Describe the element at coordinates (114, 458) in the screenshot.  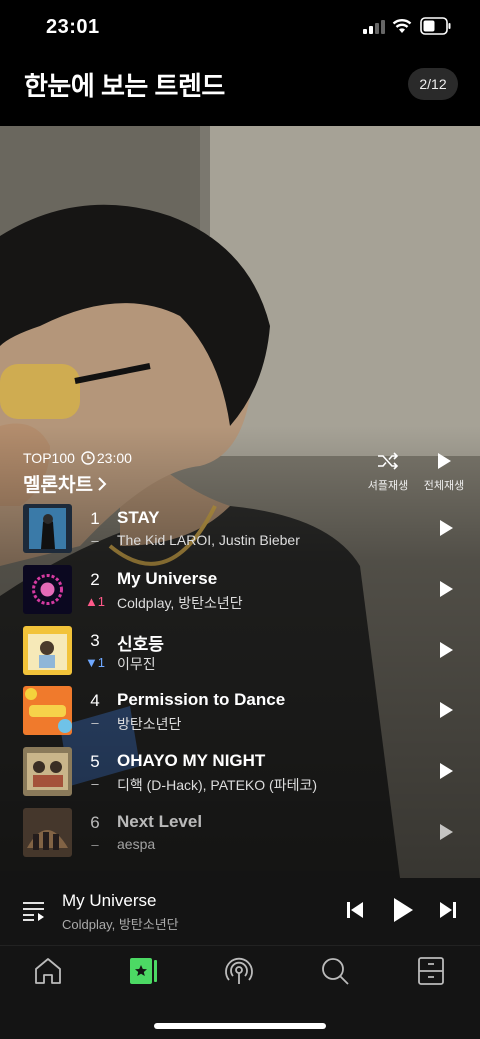
I see `chart-update-time: 23:00` at that location.